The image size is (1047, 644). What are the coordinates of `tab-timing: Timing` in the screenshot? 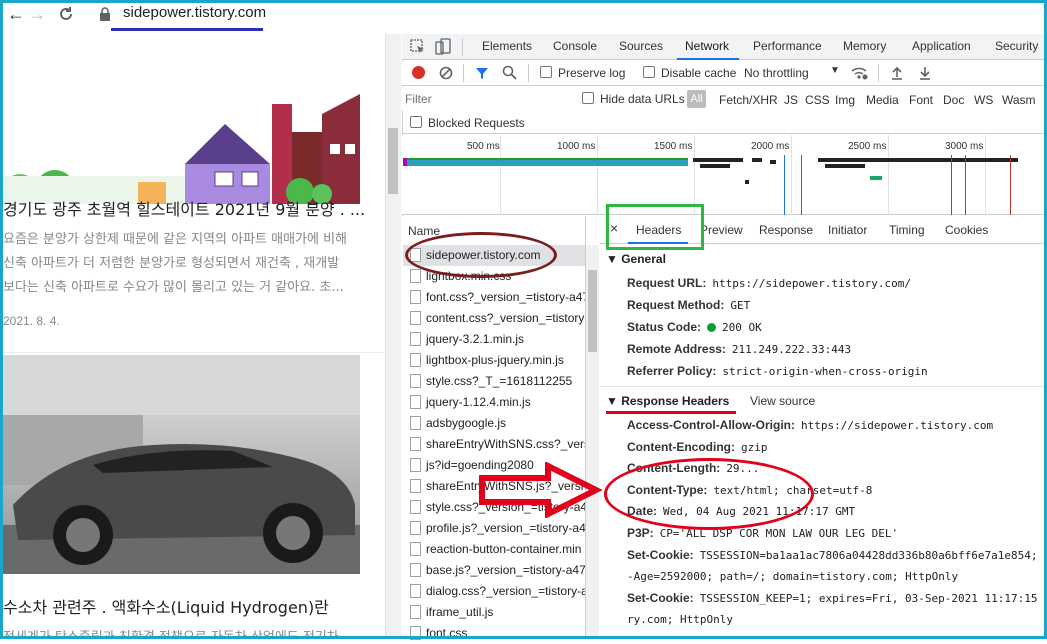 It's located at (907, 230).